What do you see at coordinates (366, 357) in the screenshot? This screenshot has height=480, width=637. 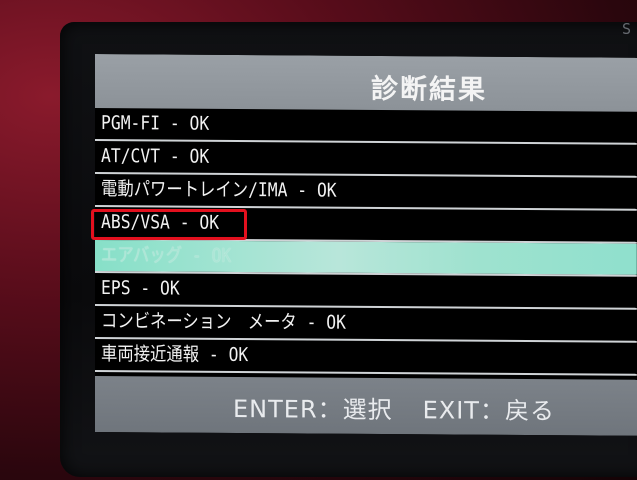 I see `result-row-vehicle-approach-alert: 車両接近通報 - OK` at bounding box center [366, 357].